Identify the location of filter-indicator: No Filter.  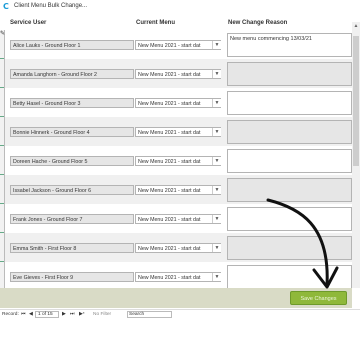
(102, 314).